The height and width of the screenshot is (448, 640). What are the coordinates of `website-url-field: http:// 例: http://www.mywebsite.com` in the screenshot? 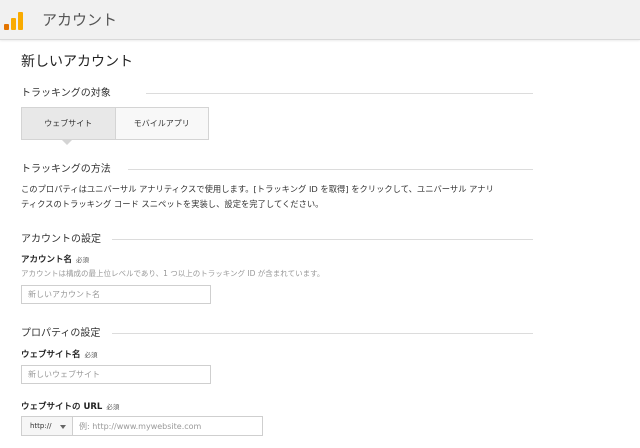 It's located at (142, 426).